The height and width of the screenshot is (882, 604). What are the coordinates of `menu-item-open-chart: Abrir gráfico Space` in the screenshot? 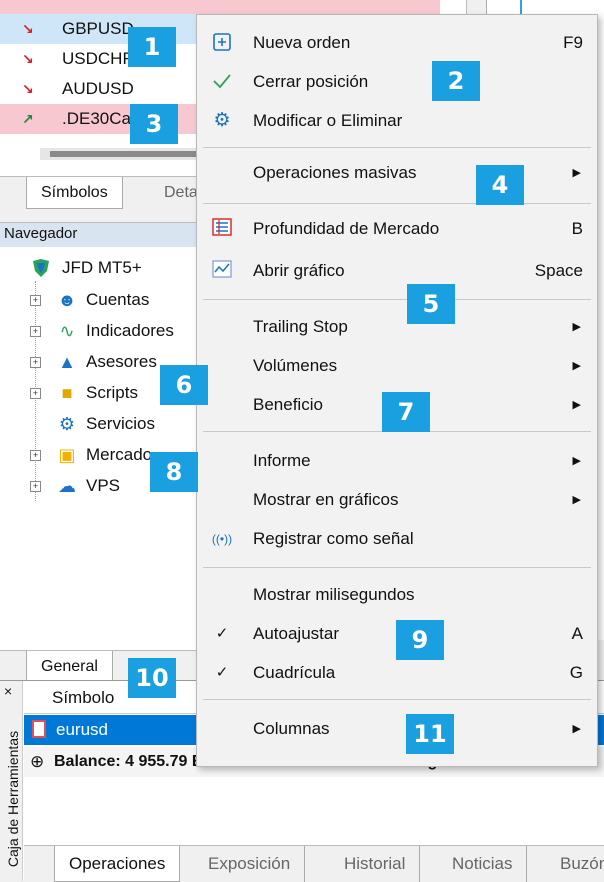 It's located at (397, 271).